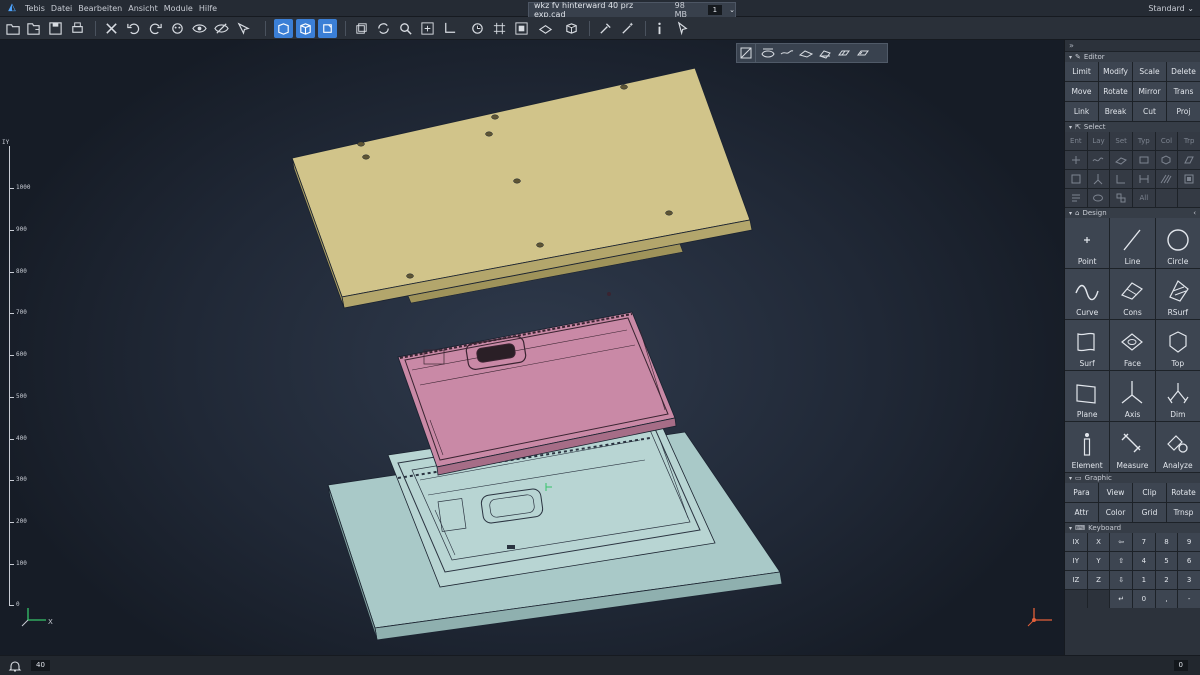 The image size is (1200, 675). I want to click on rotate-button: Rotate, so click(1115, 91).